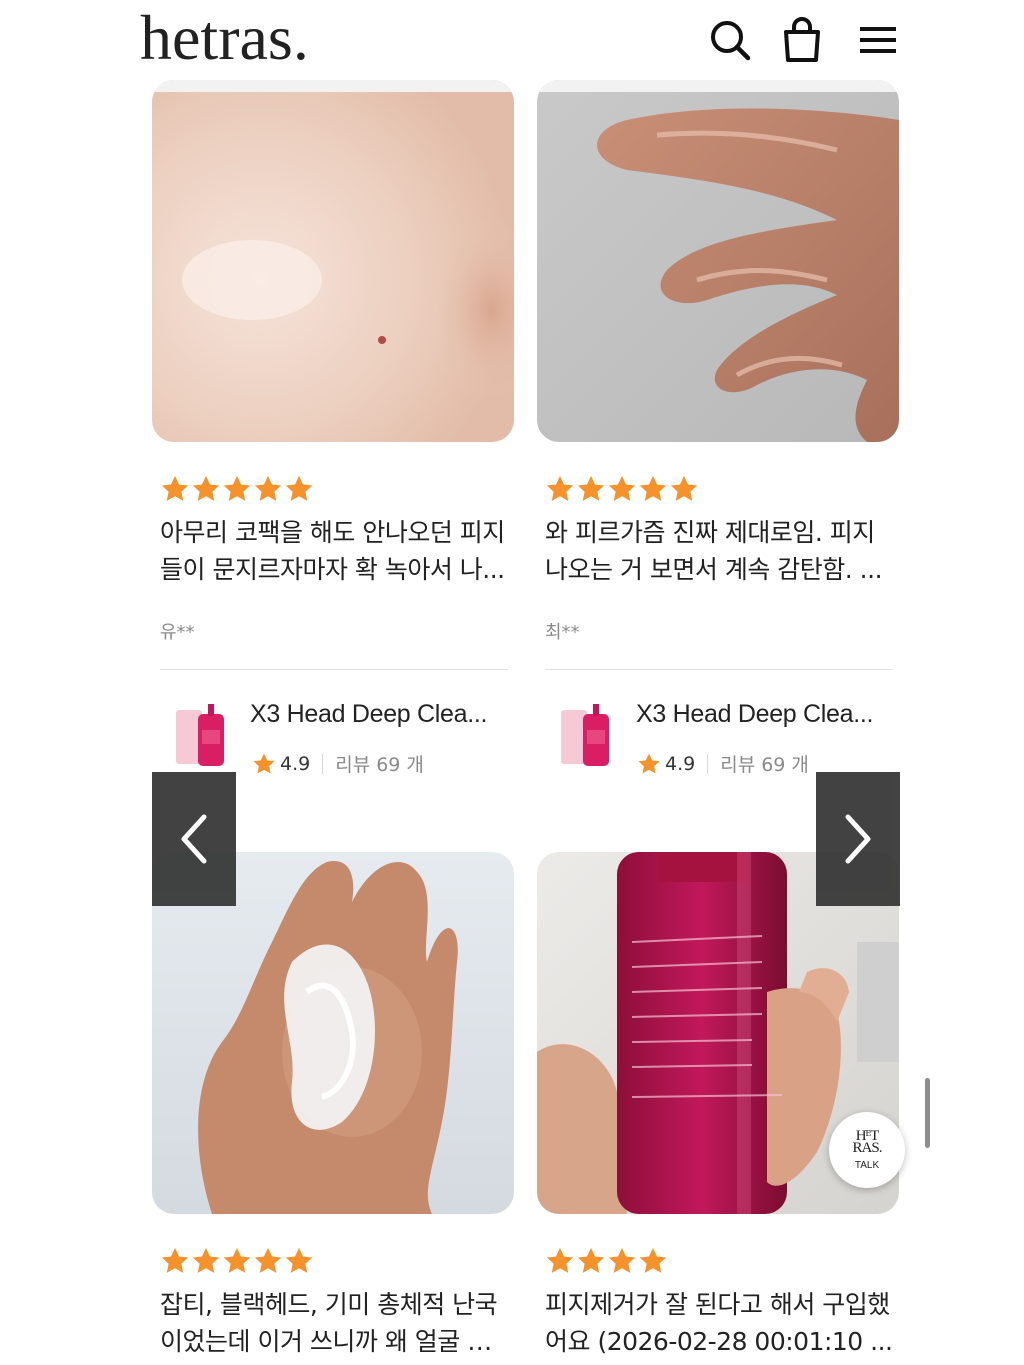  I want to click on review-photo-hand-with-foam, so click(333, 1033).